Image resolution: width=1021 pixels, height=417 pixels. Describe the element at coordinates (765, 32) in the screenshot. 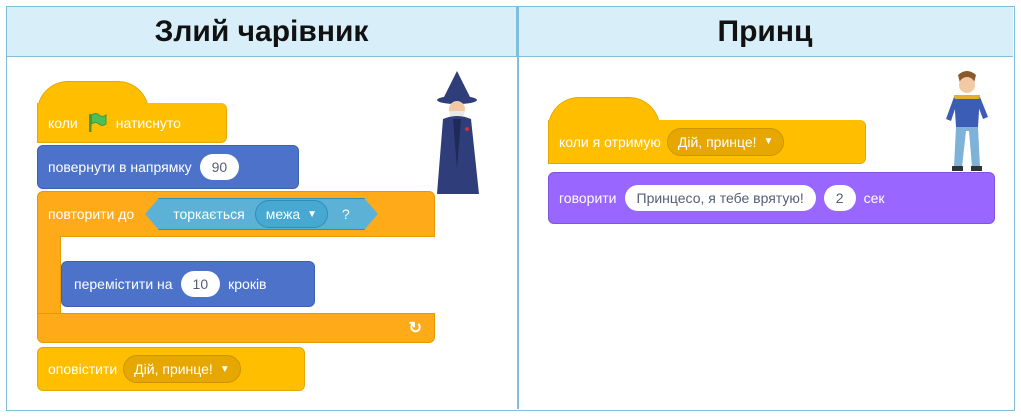

I see `header-prince: Принц` at that location.